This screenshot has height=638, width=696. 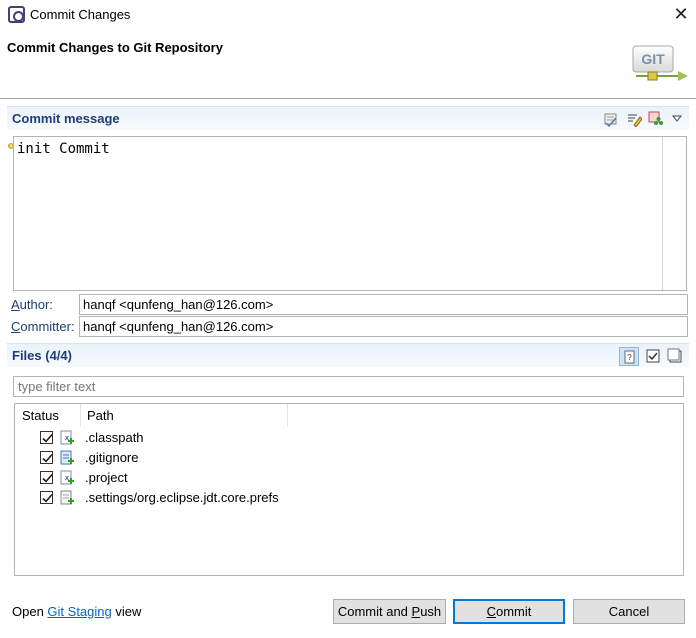 I want to click on committer-label: Committer:, so click(x=43, y=326).